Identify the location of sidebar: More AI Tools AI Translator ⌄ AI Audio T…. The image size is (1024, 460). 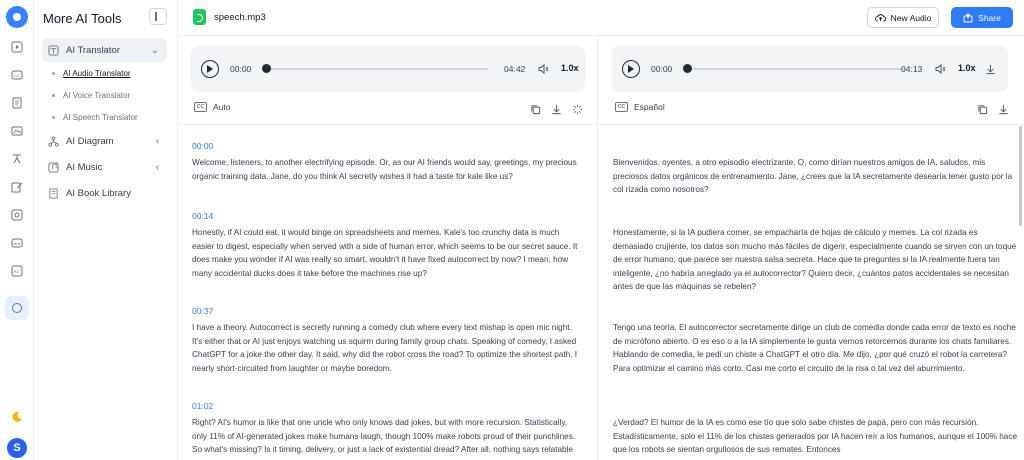
(106, 230).